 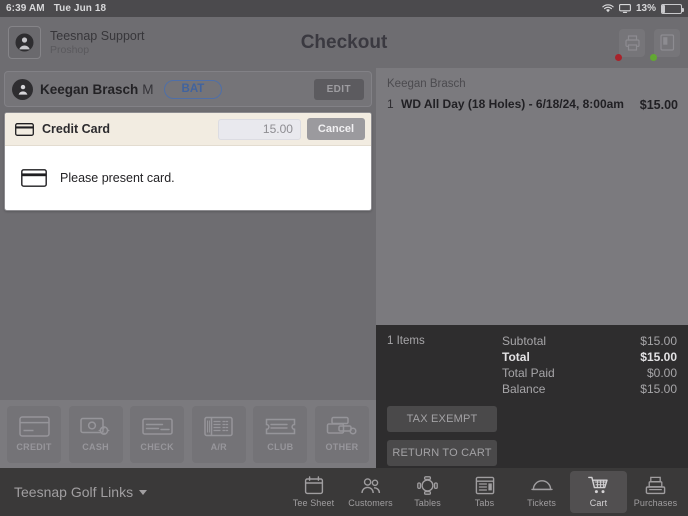 What do you see at coordinates (22, 89) in the screenshot?
I see `user-avatar-icon` at bounding box center [22, 89].